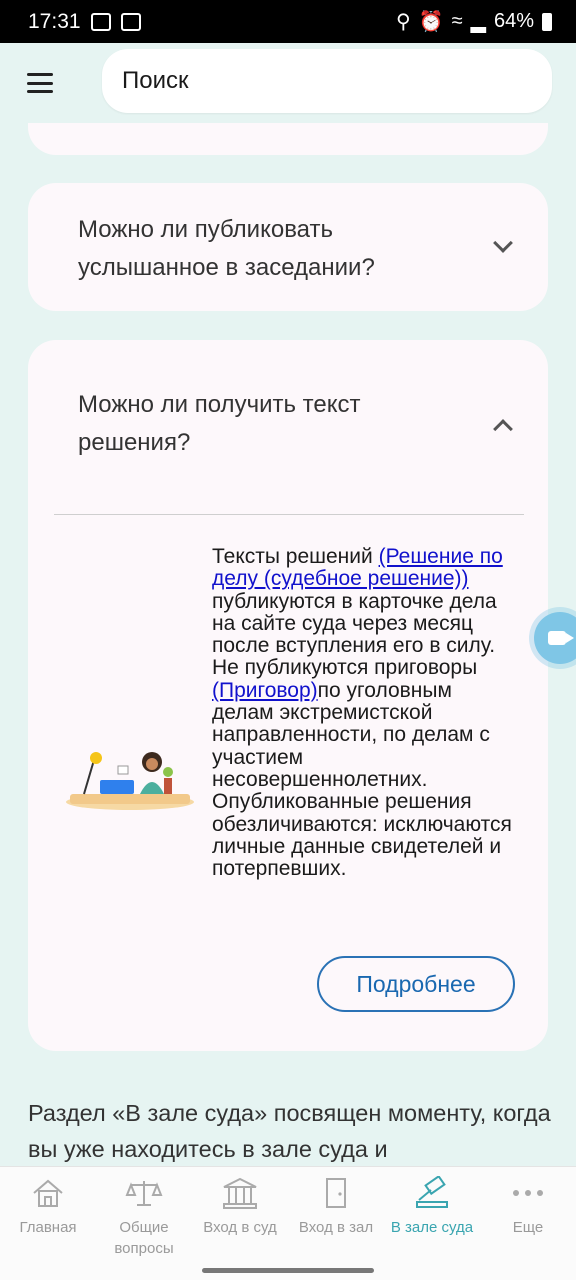 The image size is (576, 1280). What do you see at coordinates (432, 1227) in the screenshot?
I see `nav-label: В зале суда` at bounding box center [432, 1227].